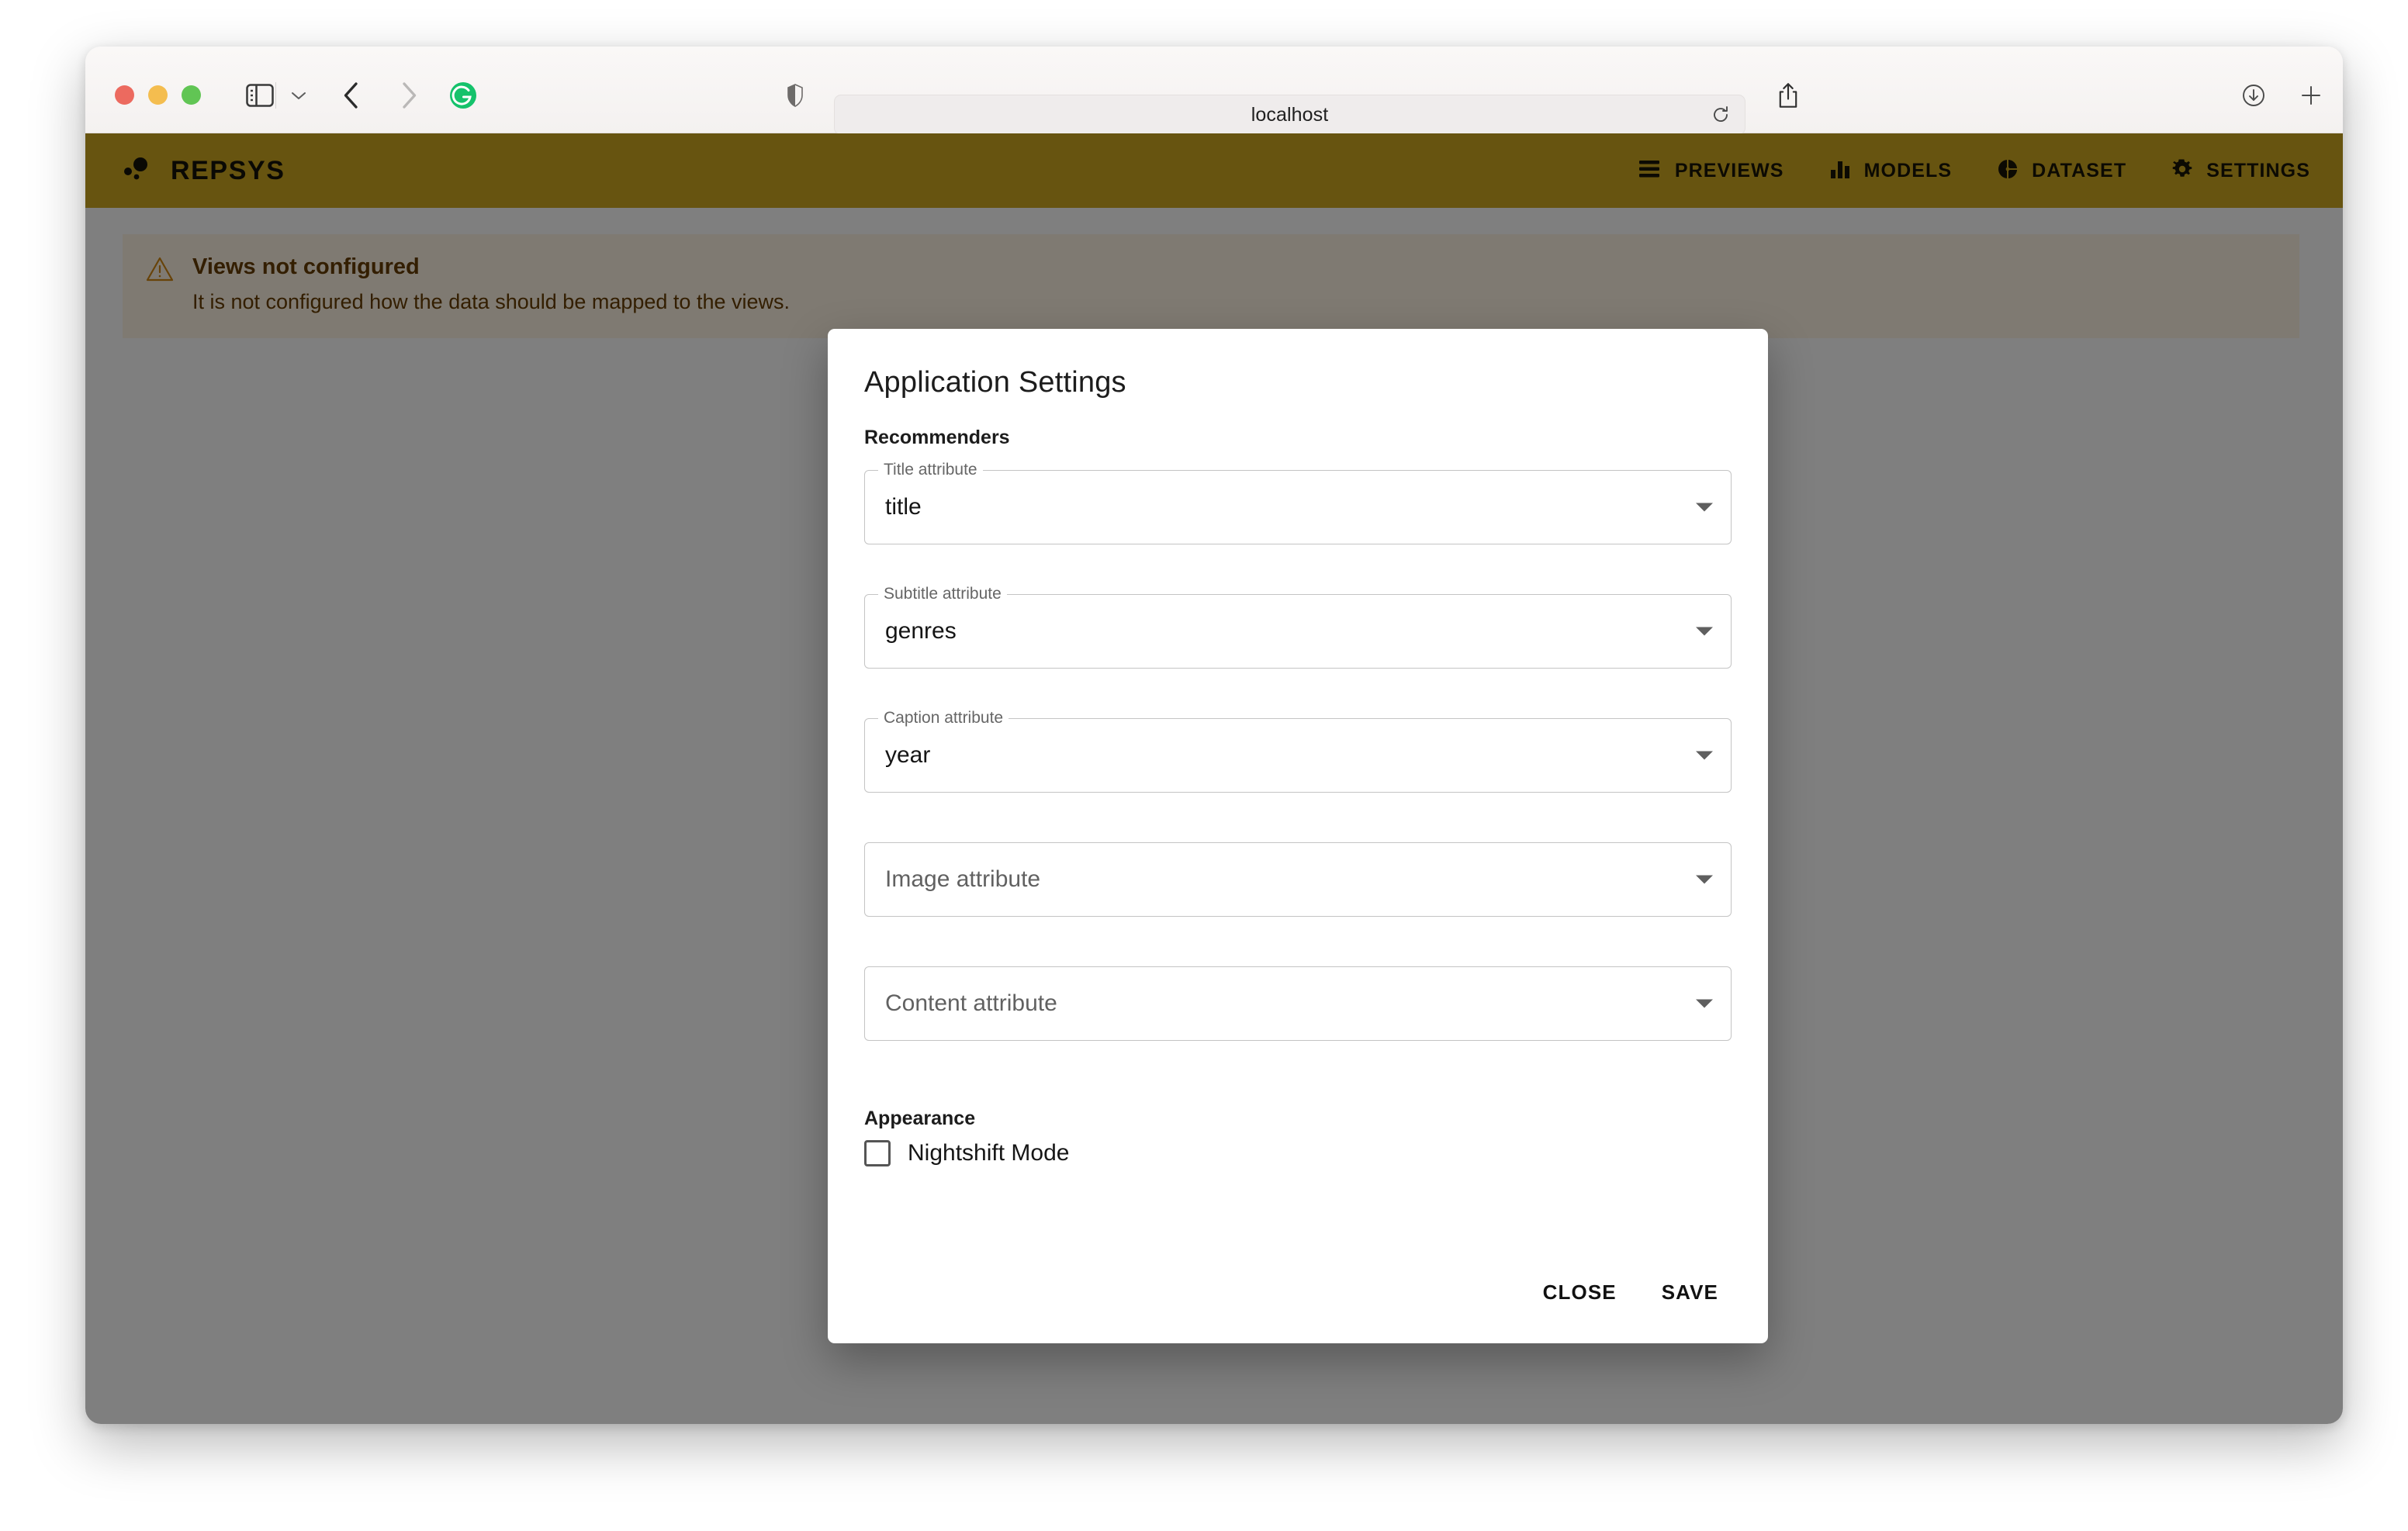 Image resolution: width=2408 pixels, height=1531 pixels. What do you see at coordinates (908, 755) in the screenshot?
I see `caption-attribute-value: year` at bounding box center [908, 755].